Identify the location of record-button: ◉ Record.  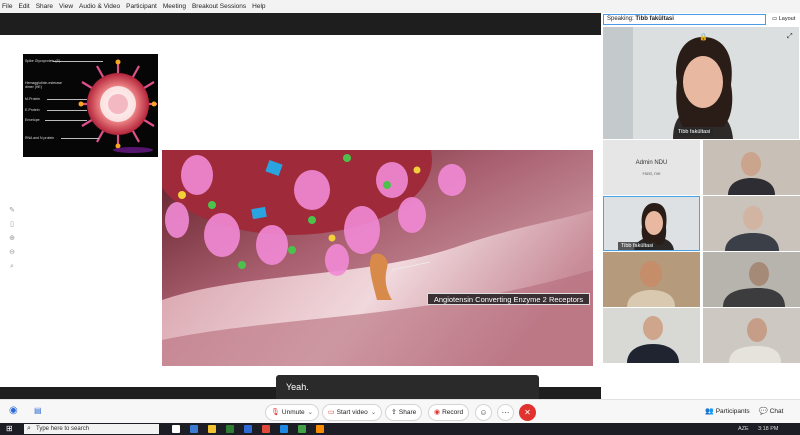
(449, 412).